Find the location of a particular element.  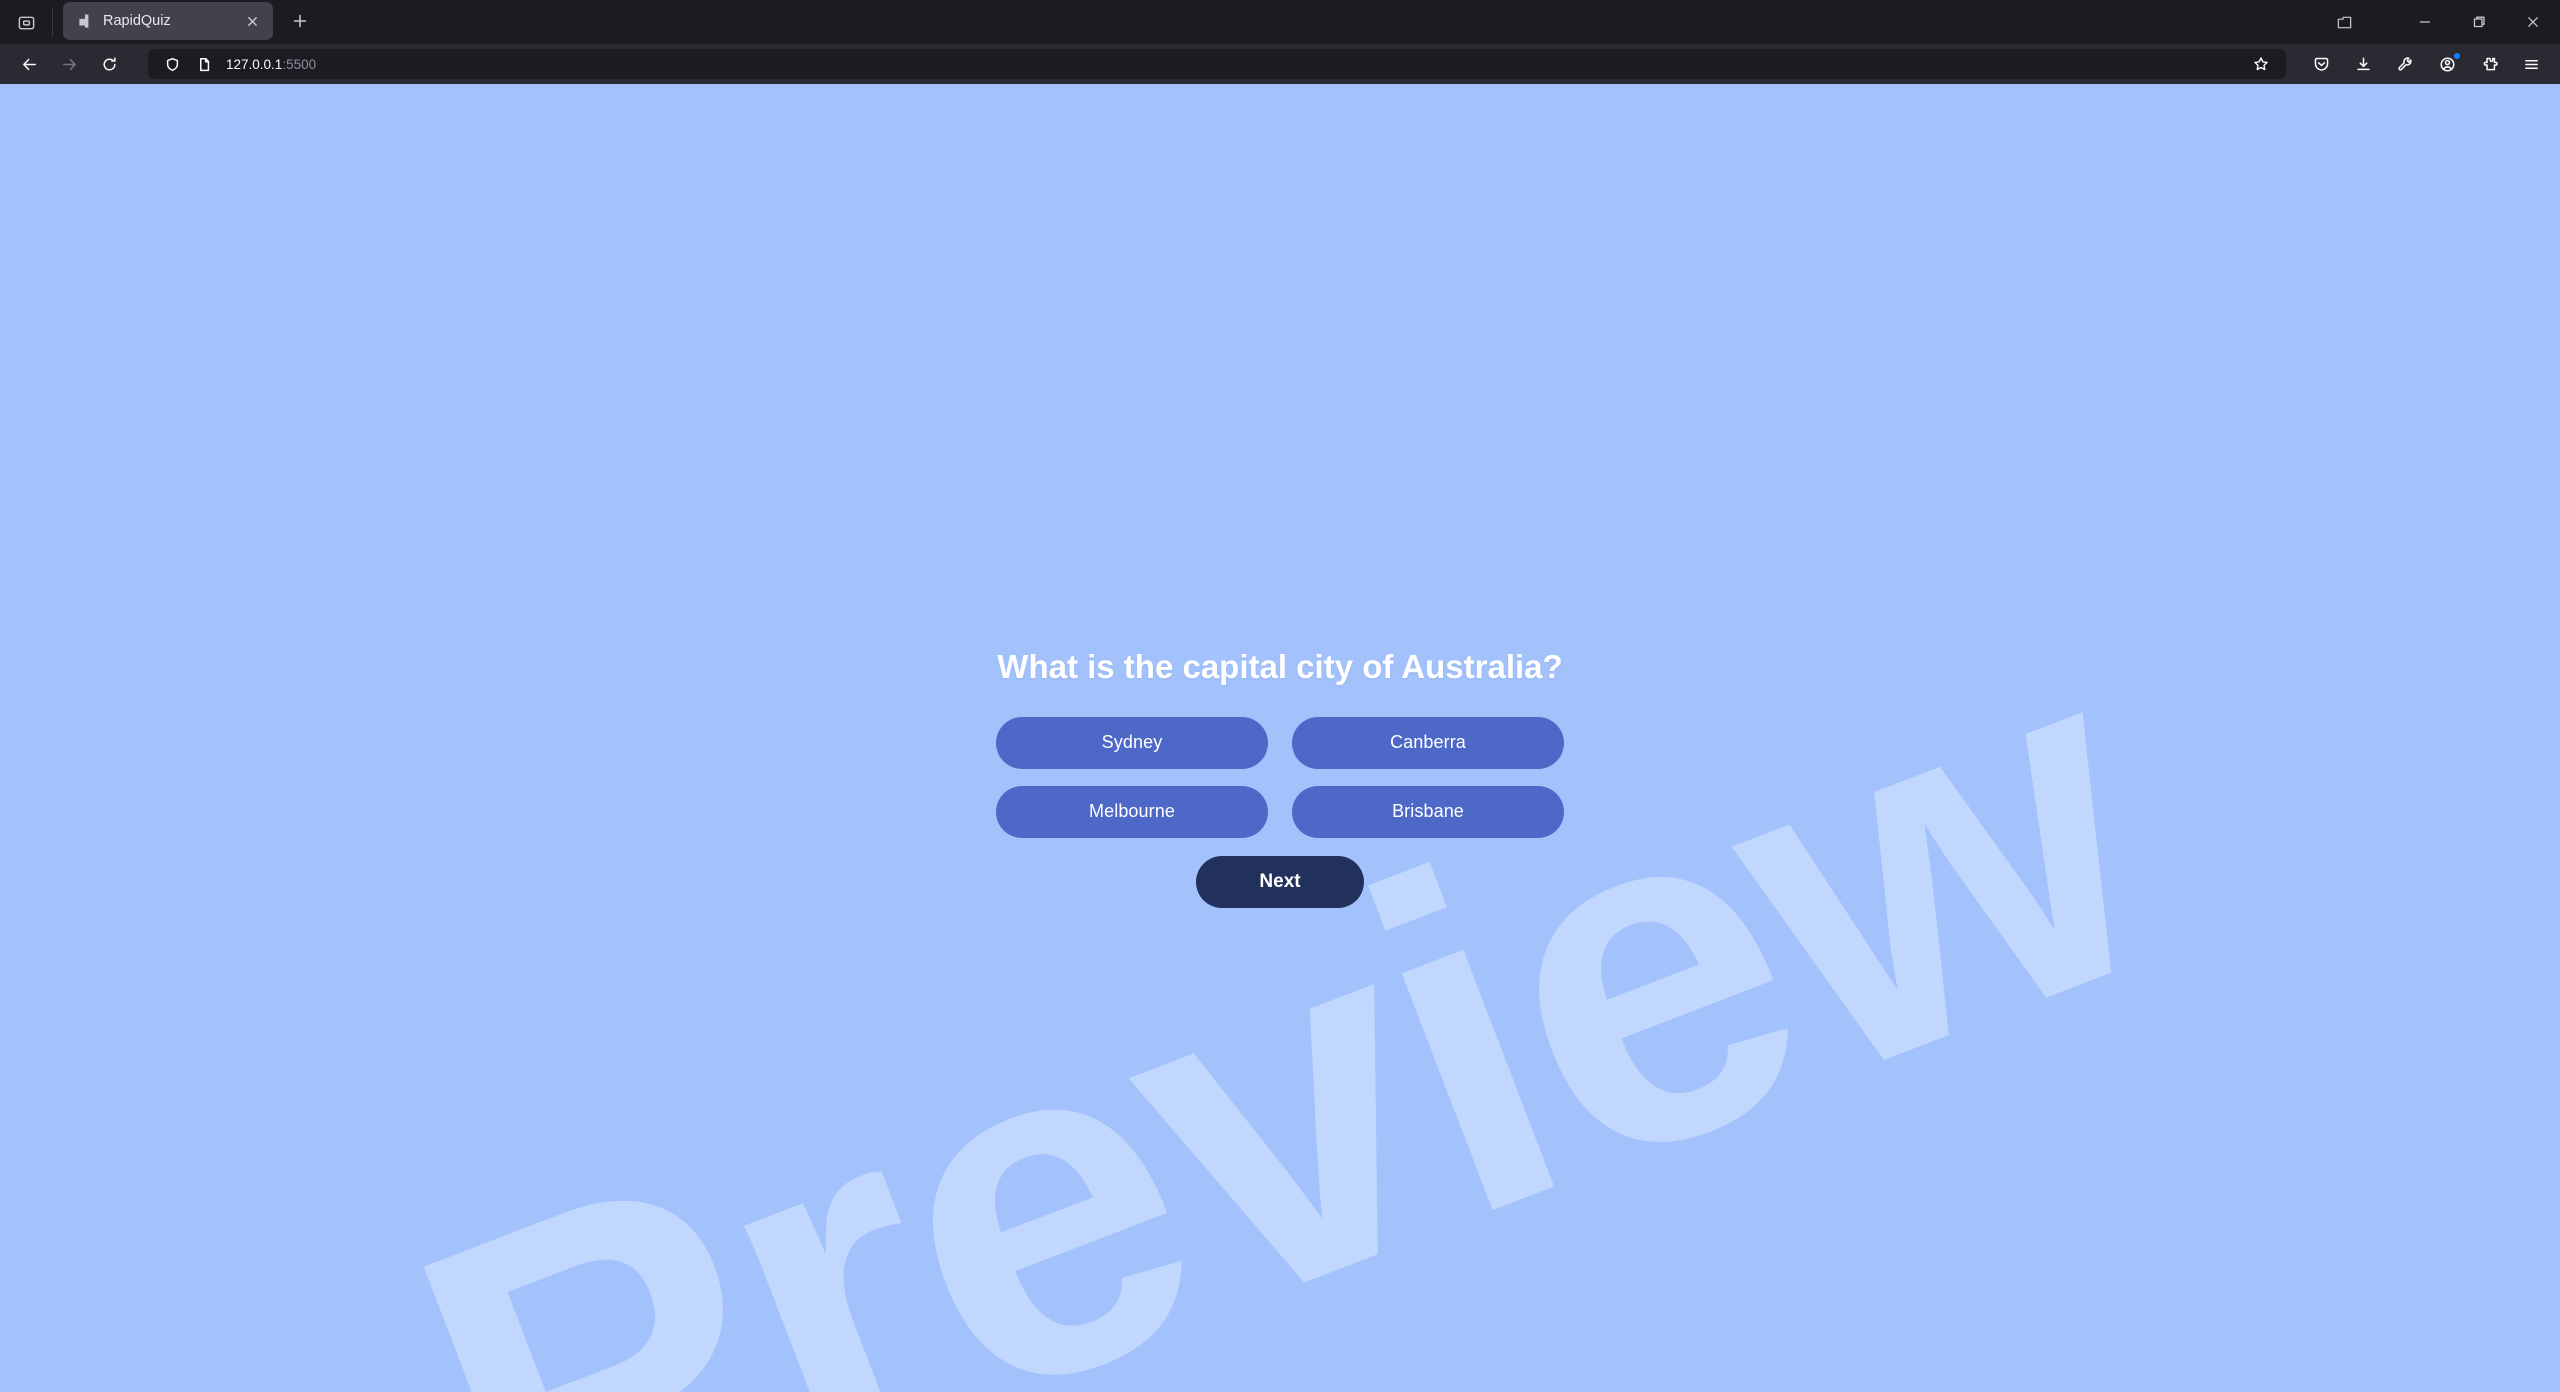

new-tab-button is located at coordinates (300, 21).